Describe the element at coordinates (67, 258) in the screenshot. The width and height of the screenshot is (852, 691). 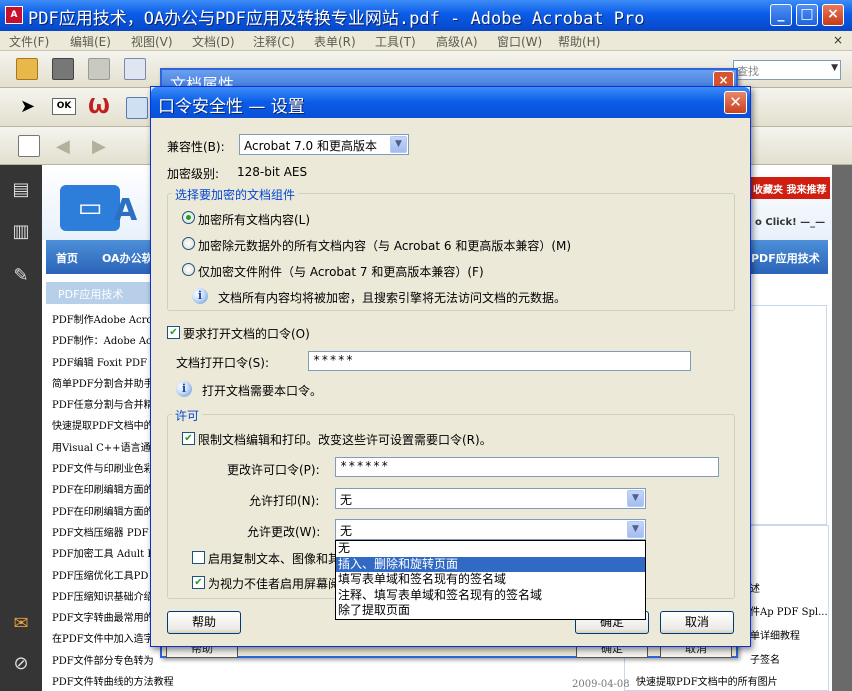
I see `nav-home: 首页` at that location.